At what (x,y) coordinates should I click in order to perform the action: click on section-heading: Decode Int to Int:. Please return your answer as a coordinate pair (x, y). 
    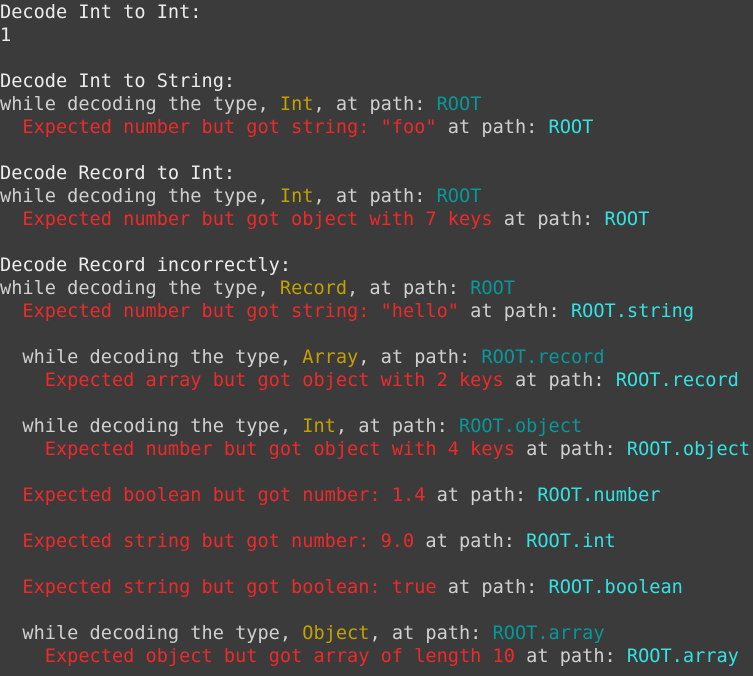
    Looking at the image, I should click on (101, 12).